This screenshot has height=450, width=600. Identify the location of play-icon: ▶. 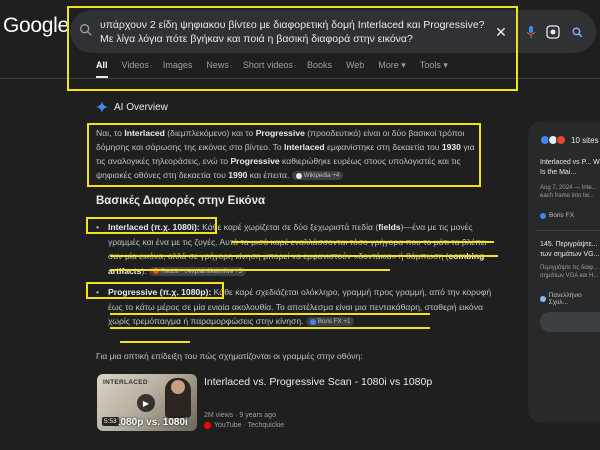
(146, 403).